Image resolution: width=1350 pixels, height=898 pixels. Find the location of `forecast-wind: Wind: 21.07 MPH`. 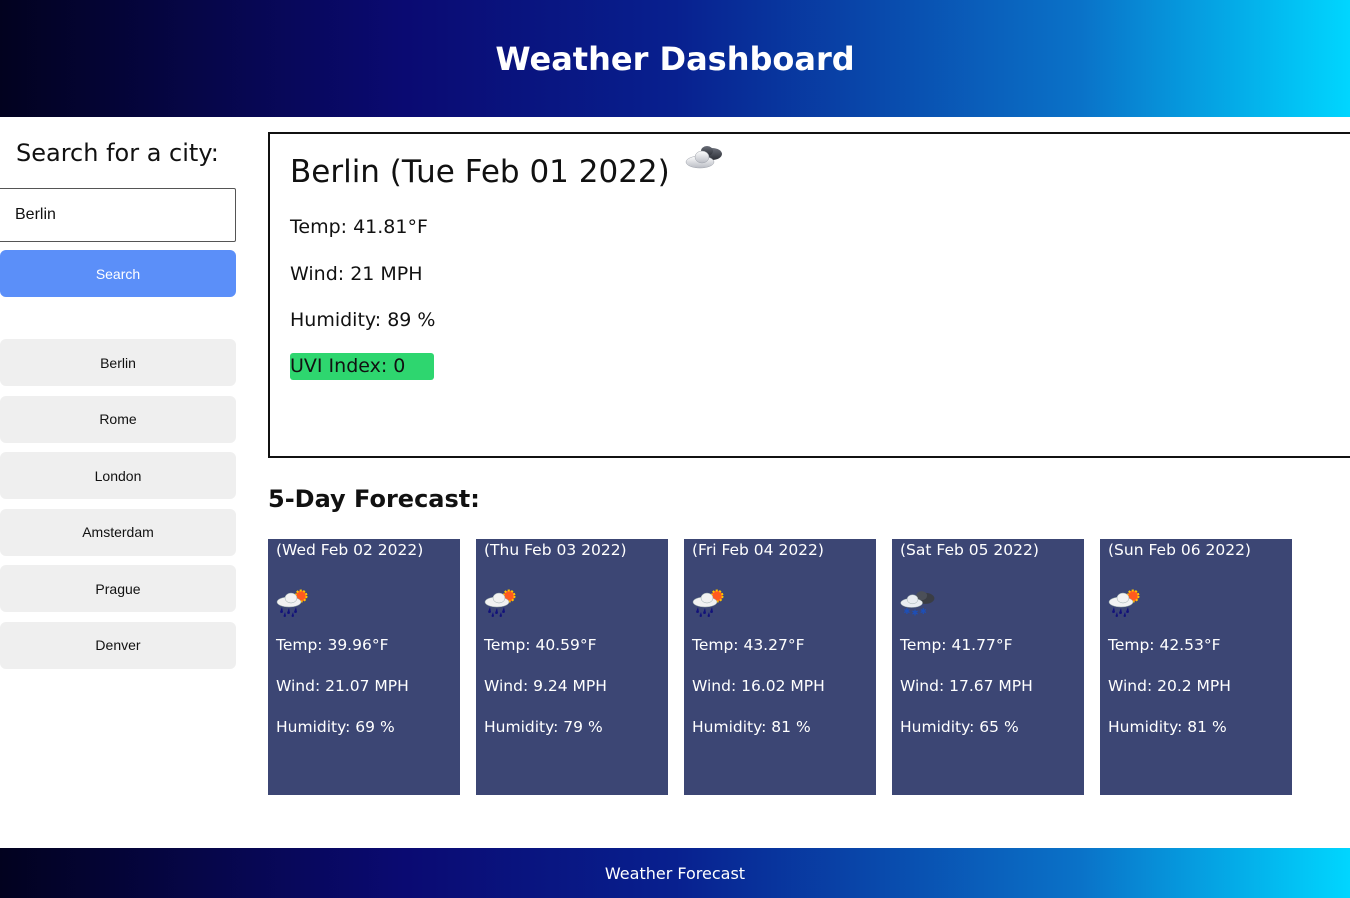

forecast-wind: Wind: 21.07 MPH is located at coordinates (342, 686).